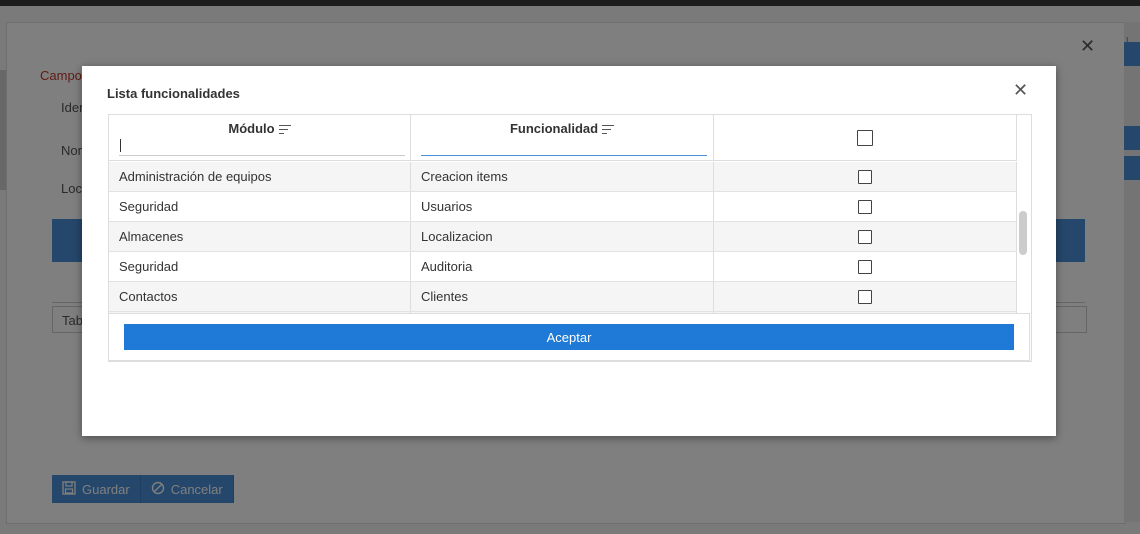 This screenshot has height=534, width=1140. I want to click on table-row: Seguridad Usuarios, so click(563, 207).